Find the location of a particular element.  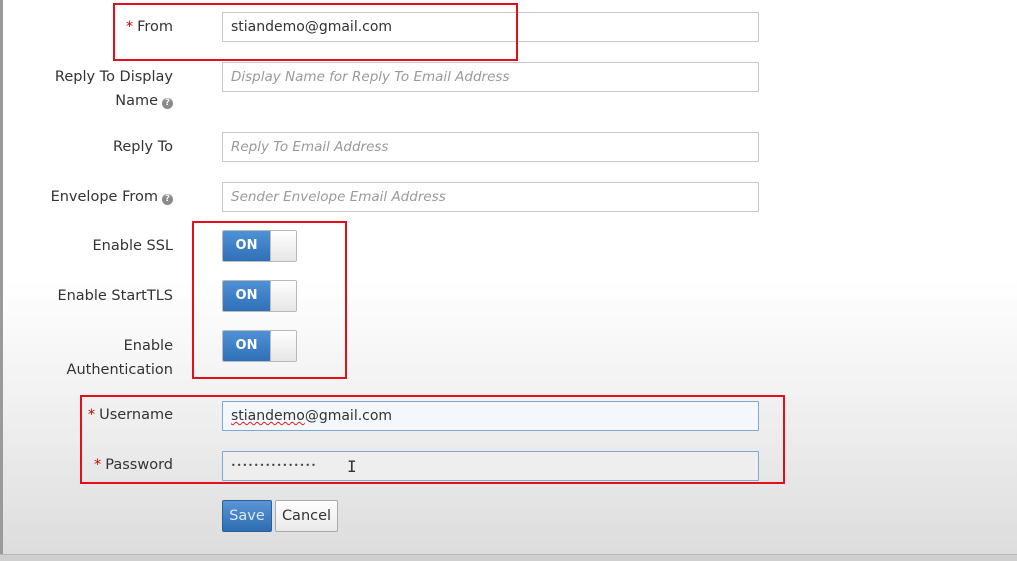

enable-starttls-label: Enable StartTLS is located at coordinates (115, 296).